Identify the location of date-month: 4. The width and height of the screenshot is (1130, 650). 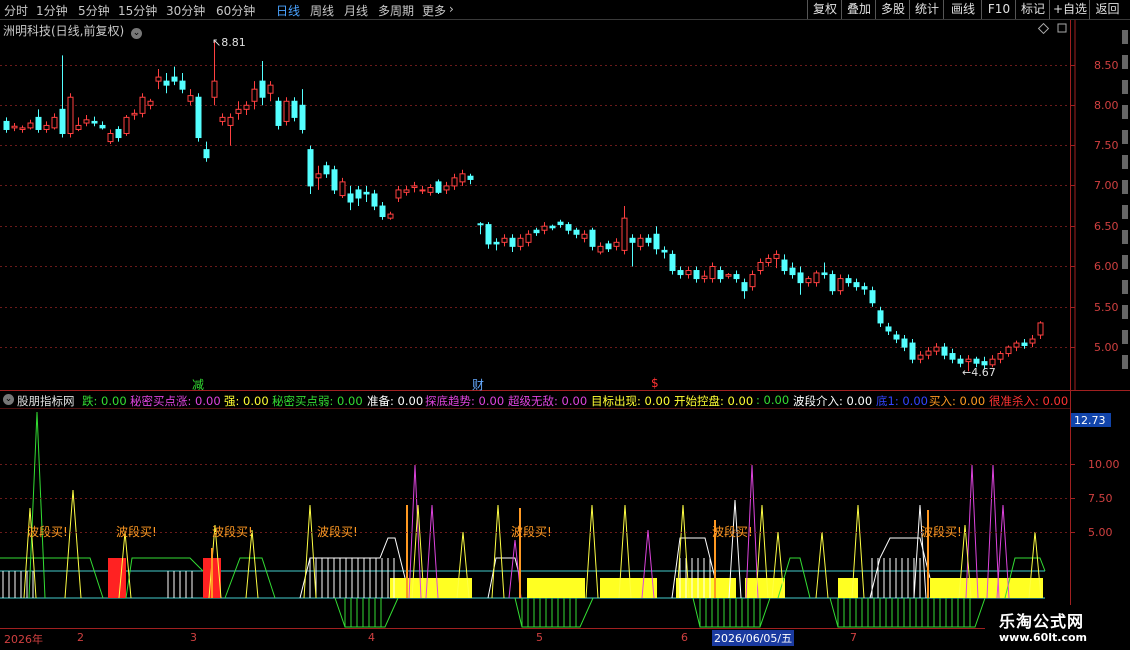
(371, 637).